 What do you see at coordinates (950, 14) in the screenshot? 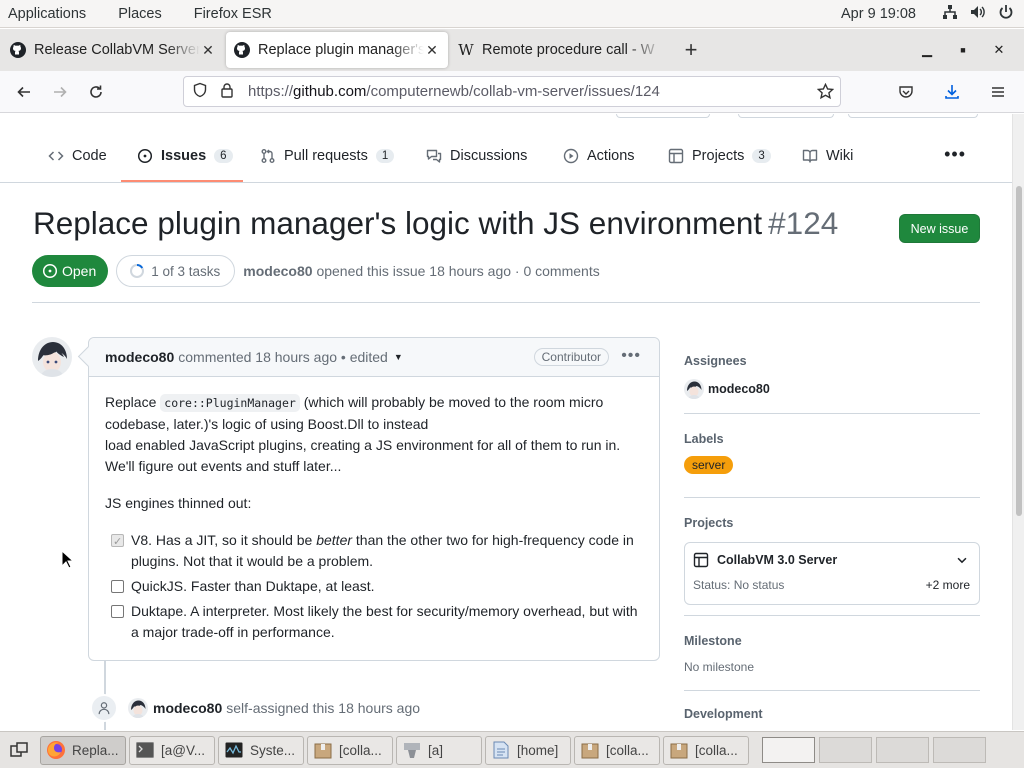
I see `network-icon` at bounding box center [950, 14].